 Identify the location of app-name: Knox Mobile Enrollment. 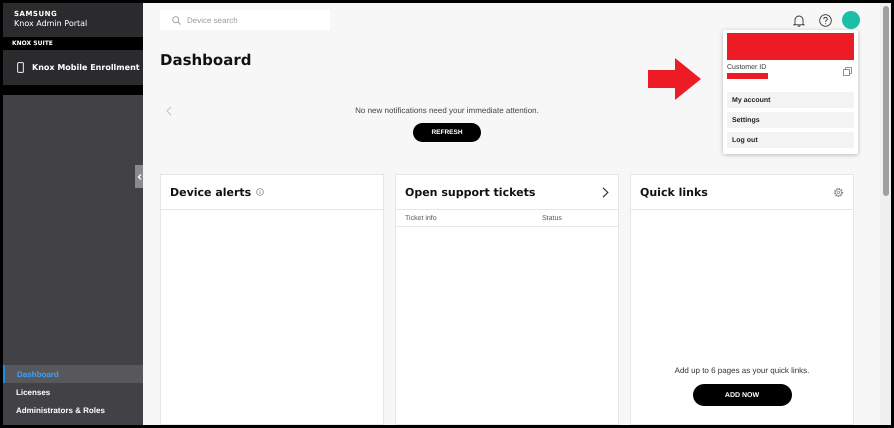
(86, 67).